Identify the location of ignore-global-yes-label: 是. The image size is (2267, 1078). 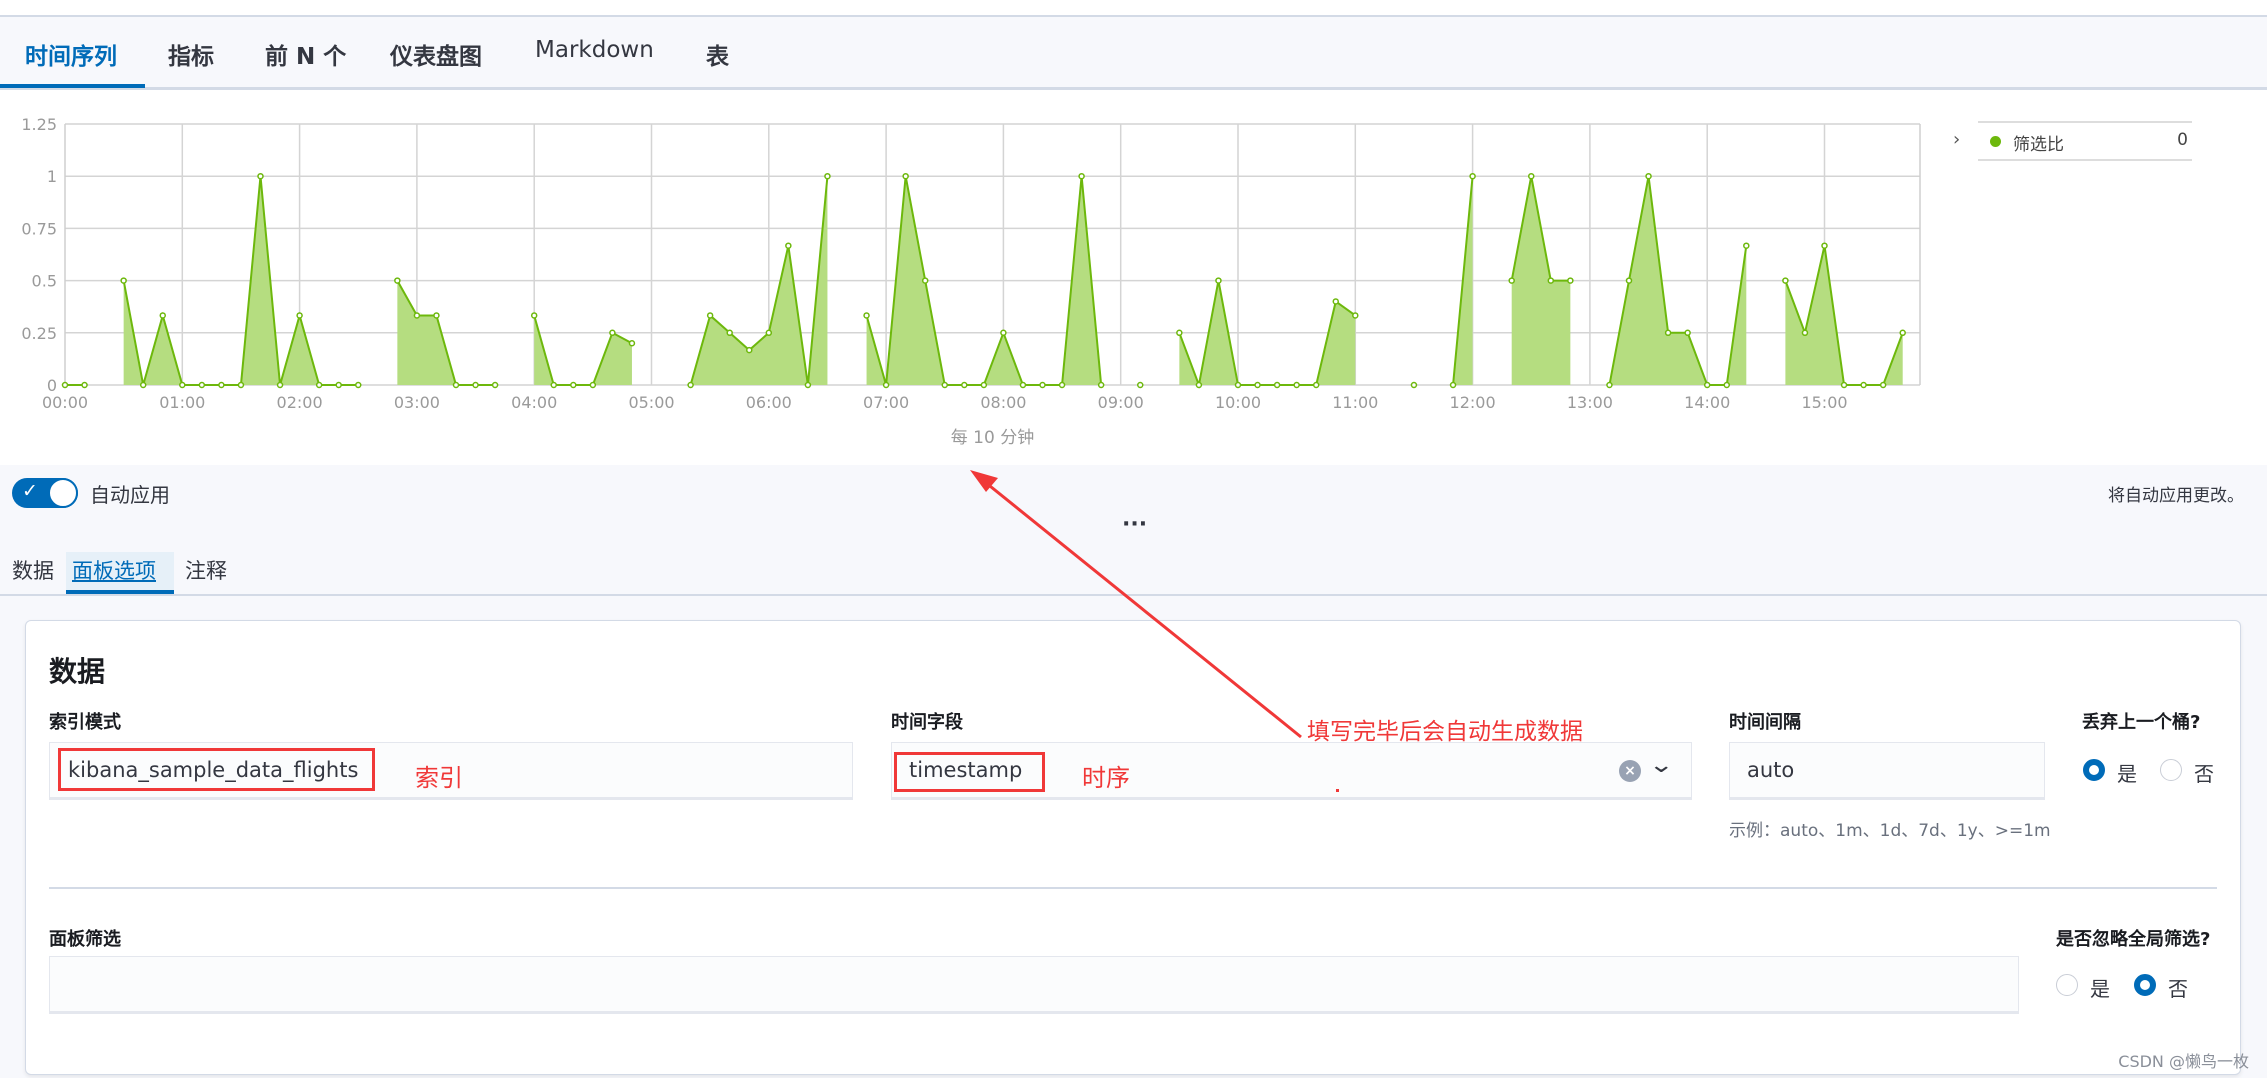
(2100, 989).